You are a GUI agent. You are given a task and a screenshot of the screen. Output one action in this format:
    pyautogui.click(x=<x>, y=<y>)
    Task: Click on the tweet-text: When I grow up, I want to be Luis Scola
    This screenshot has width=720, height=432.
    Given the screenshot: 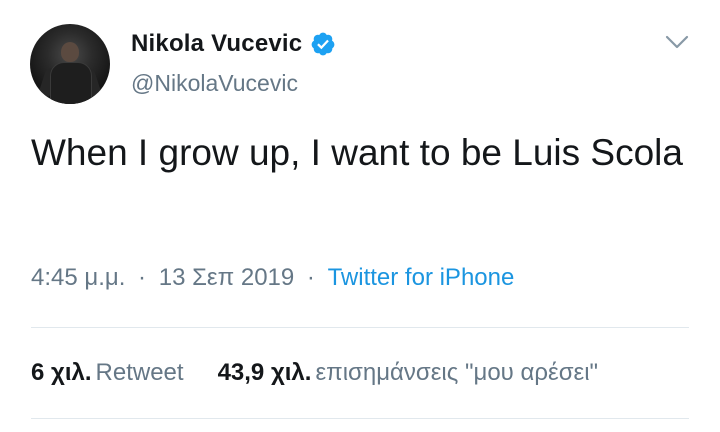 What is the action you would take?
    pyautogui.click(x=357, y=152)
    